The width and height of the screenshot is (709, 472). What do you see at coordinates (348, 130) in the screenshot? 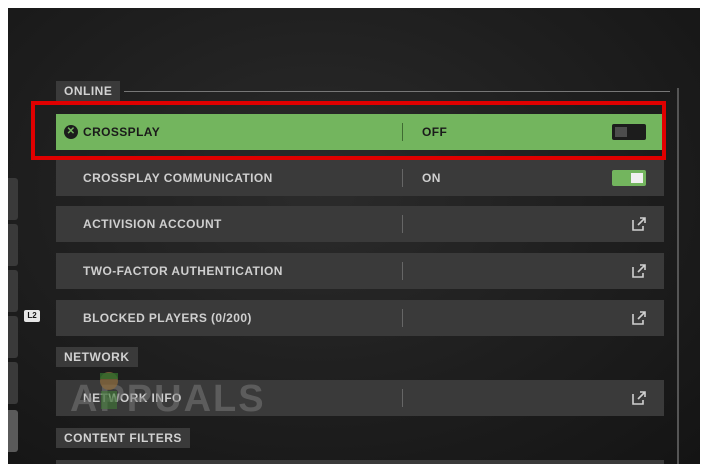
I see `annotation-highlight-box` at bounding box center [348, 130].